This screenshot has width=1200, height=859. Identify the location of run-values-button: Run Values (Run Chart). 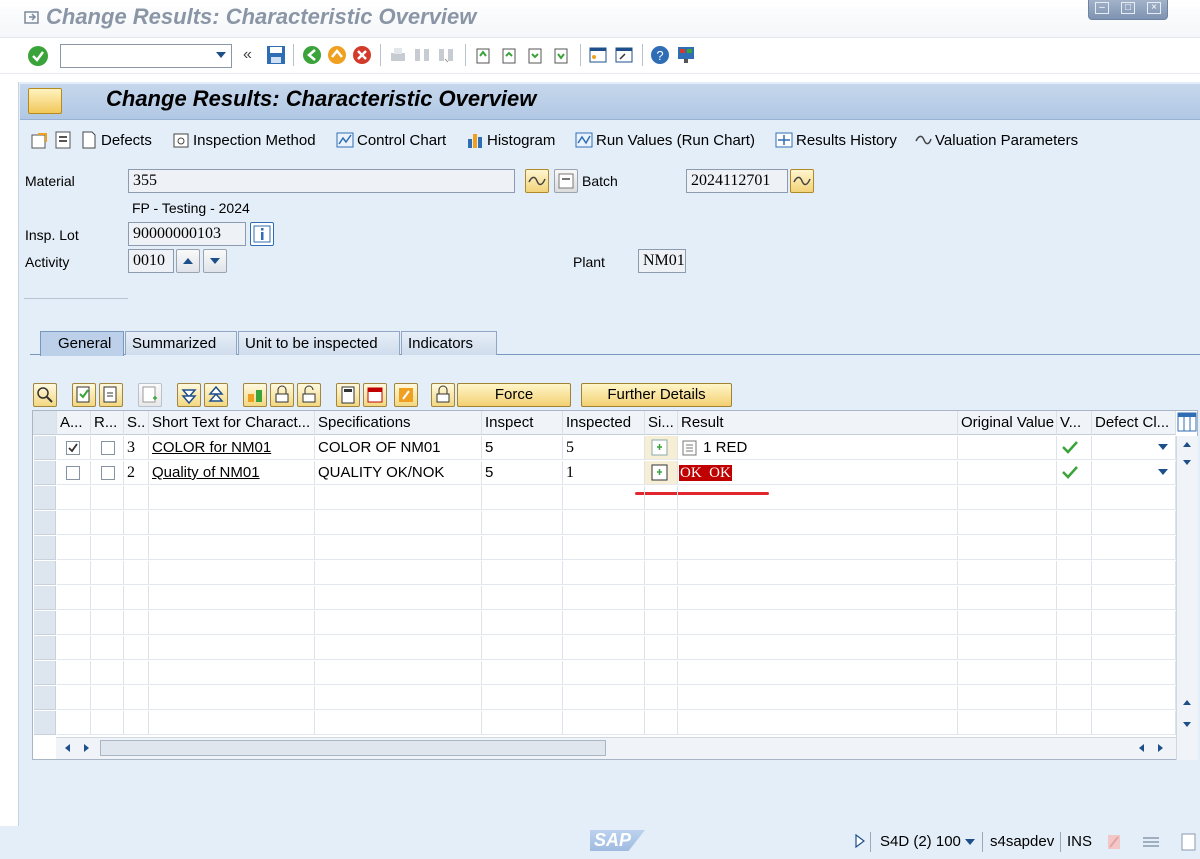
(665, 140).